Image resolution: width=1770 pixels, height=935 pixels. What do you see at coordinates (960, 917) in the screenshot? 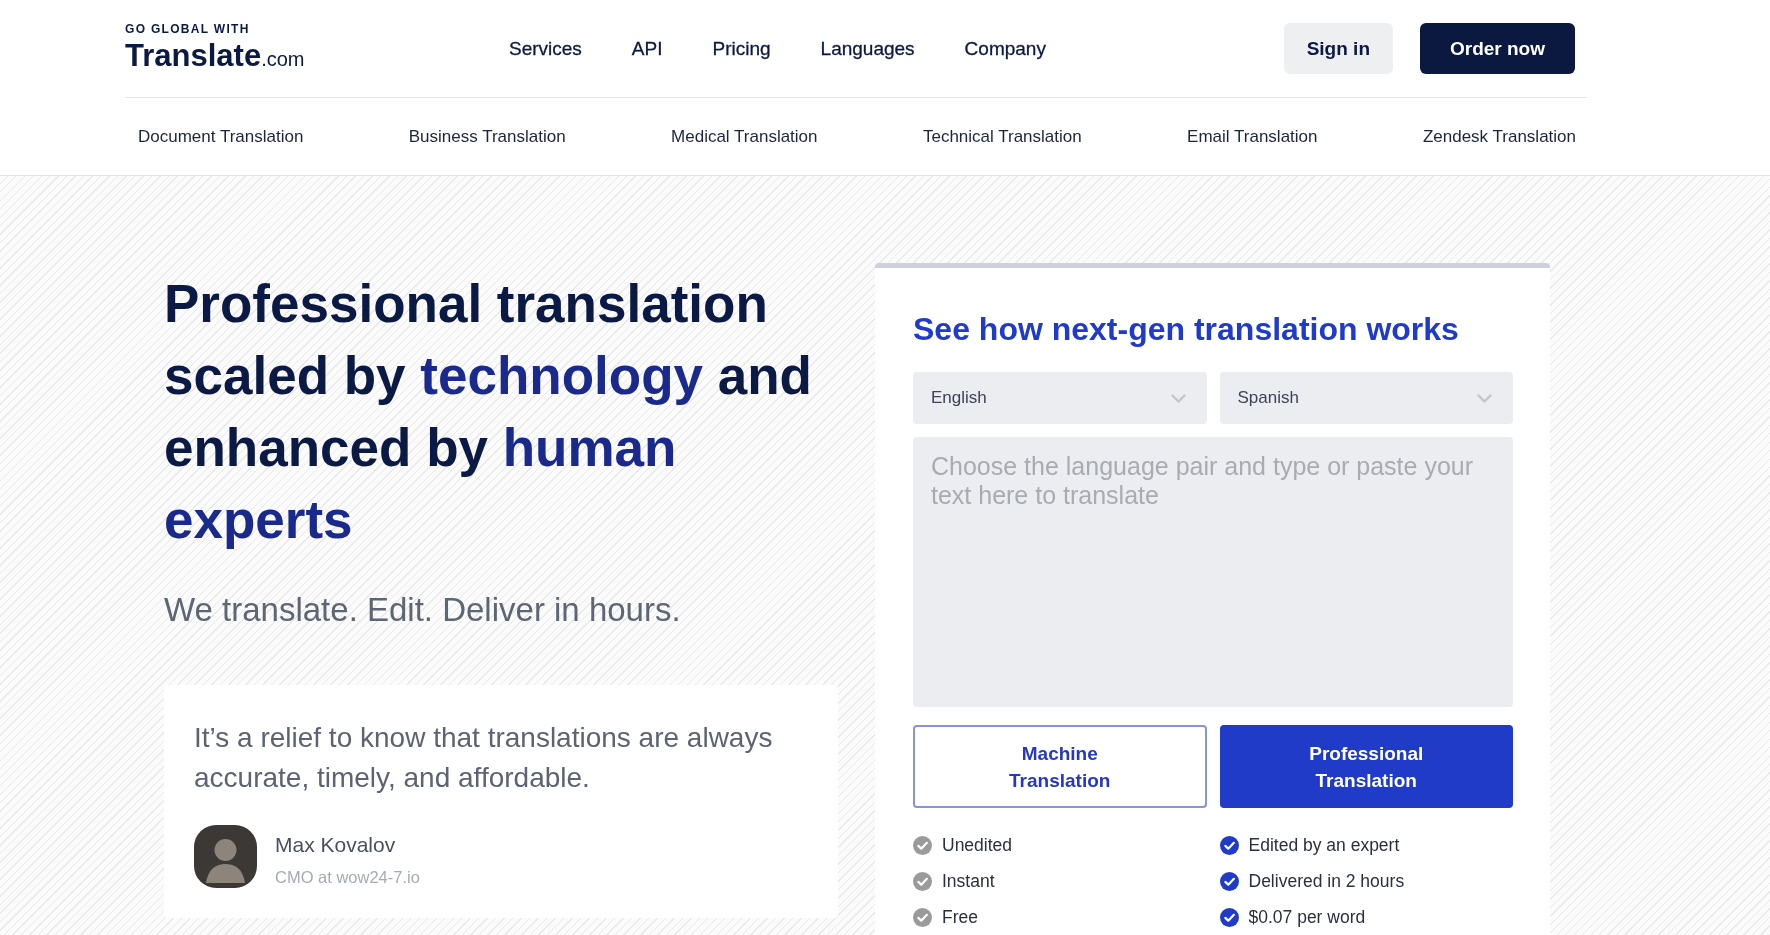
I see `feature-text: Free` at bounding box center [960, 917].